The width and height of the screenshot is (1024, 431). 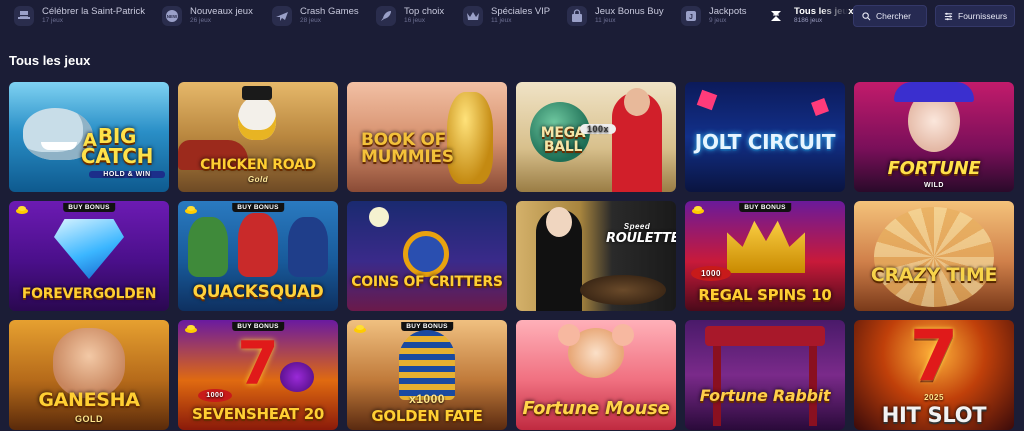 What do you see at coordinates (282, 16) in the screenshot?
I see `plane-icon` at bounding box center [282, 16].